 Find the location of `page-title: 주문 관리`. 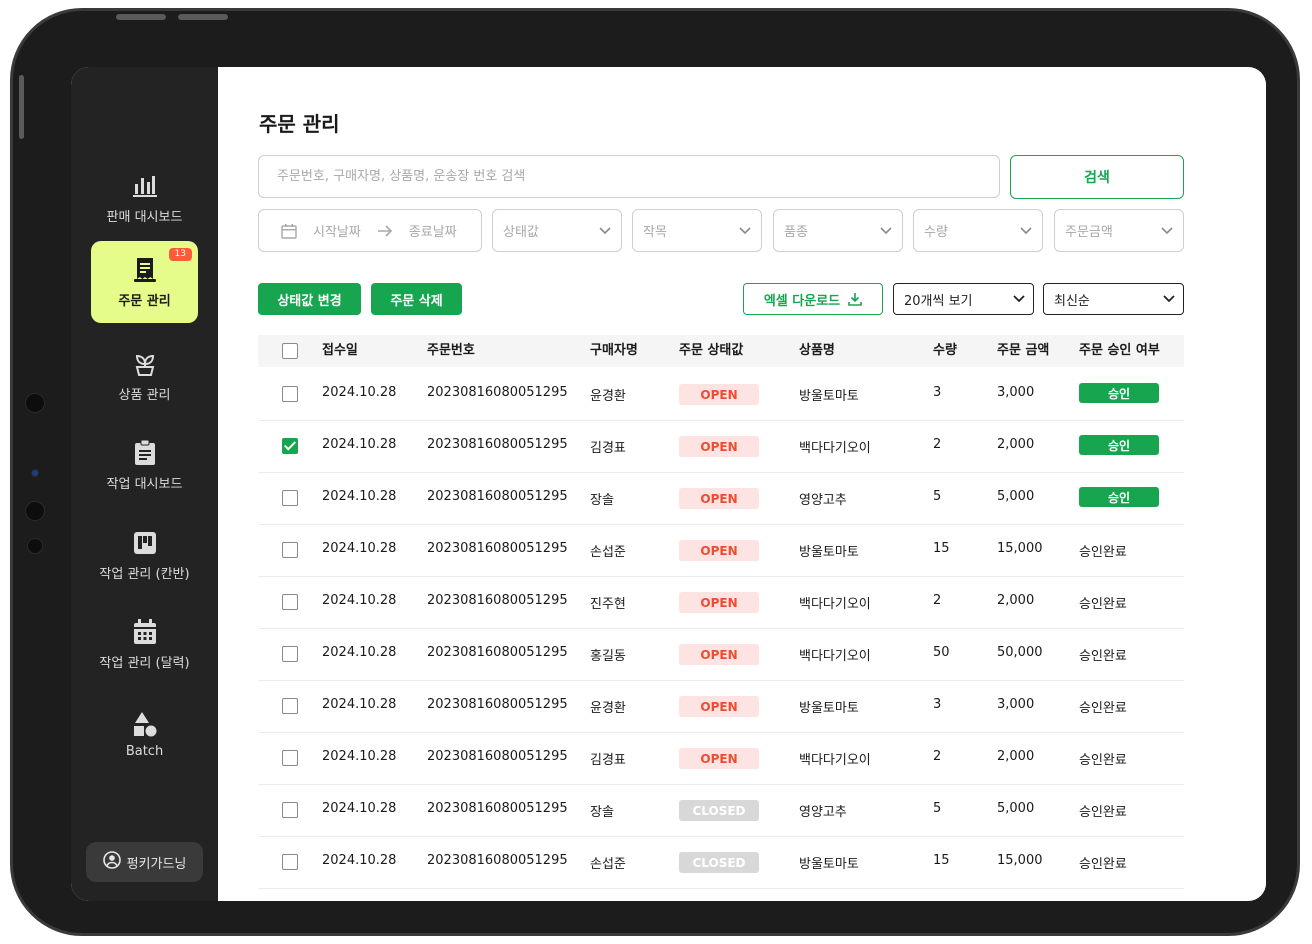

page-title: 주문 관리 is located at coordinates (299, 124).